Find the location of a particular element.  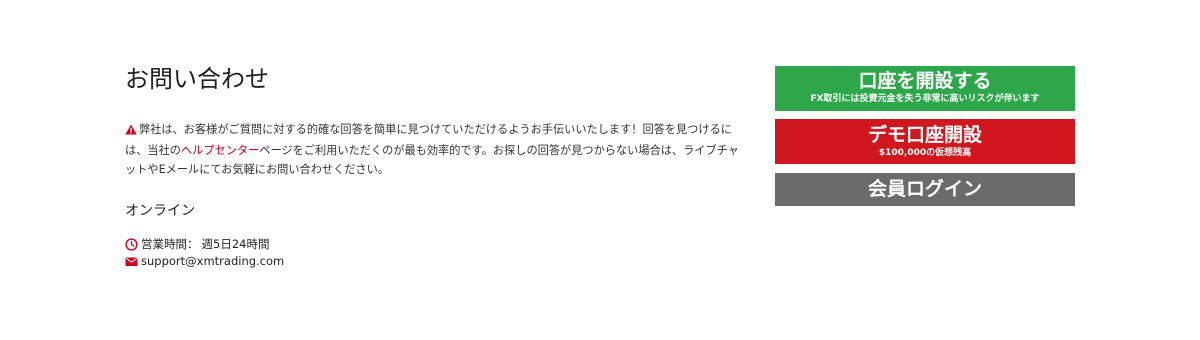

envelope-icon is located at coordinates (131, 261).